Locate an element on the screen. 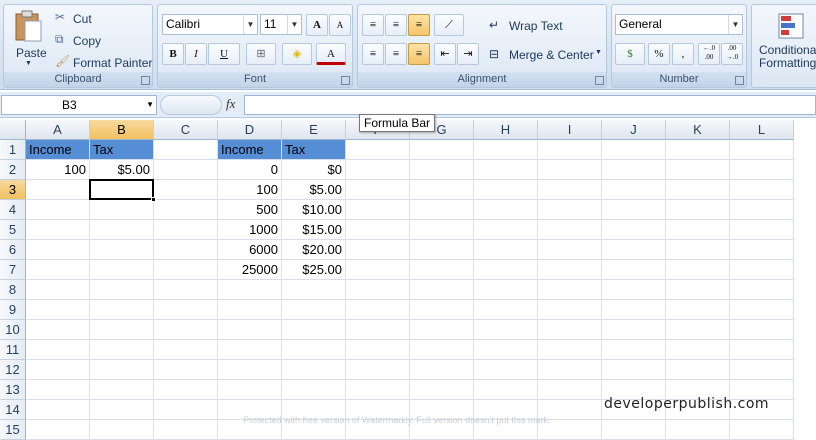 This screenshot has height=440, width=816. cell-i4 is located at coordinates (570, 210).